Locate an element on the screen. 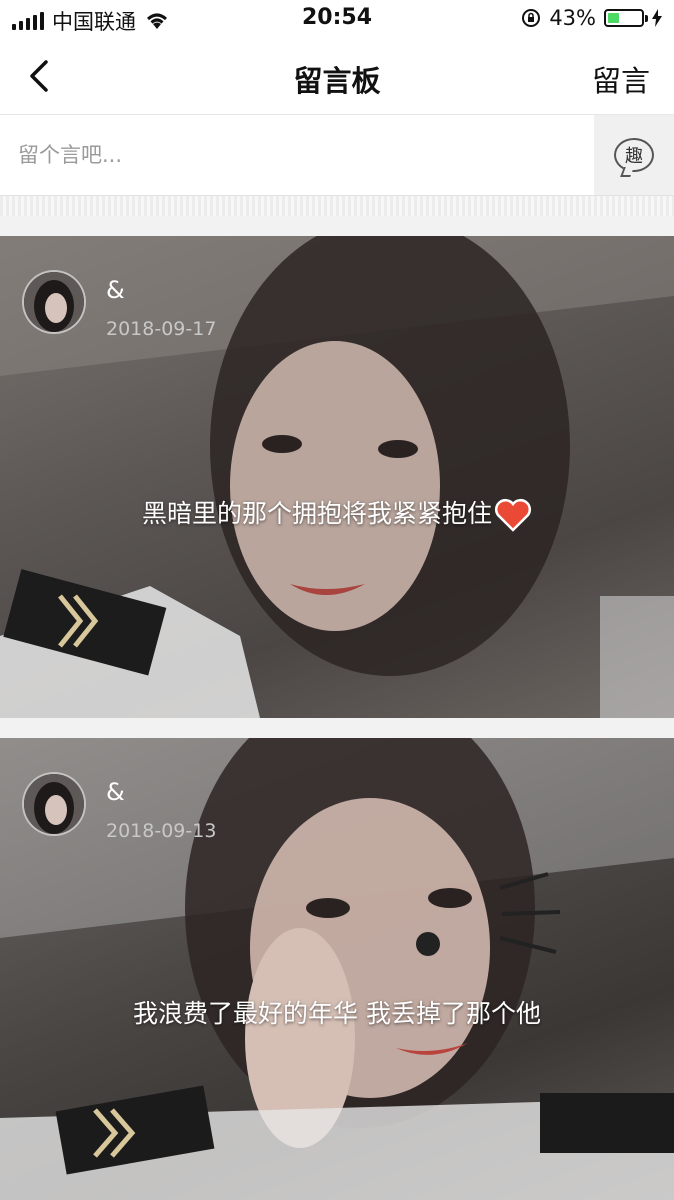 The width and height of the screenshot is (674, 1200). battery-icon is located at coordinates (626, 18).